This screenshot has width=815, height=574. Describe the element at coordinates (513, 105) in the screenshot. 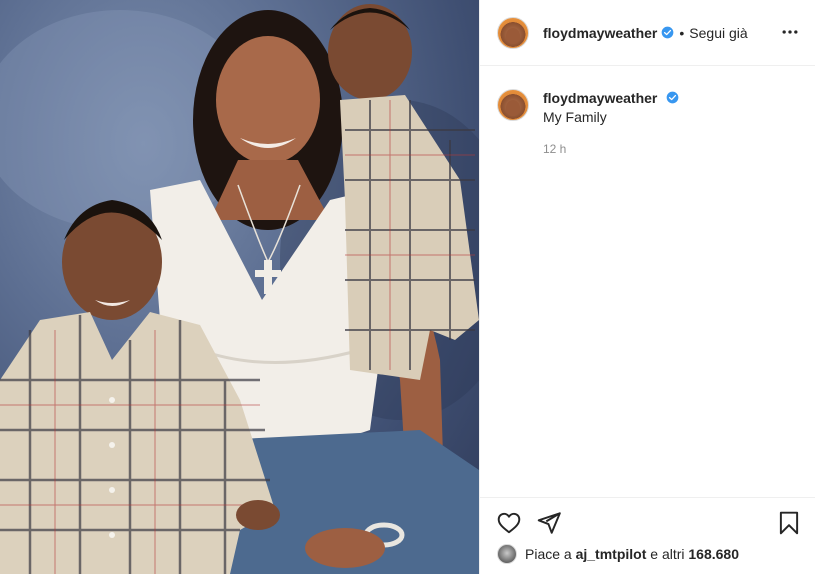

I see `caption-avatar` at that location.